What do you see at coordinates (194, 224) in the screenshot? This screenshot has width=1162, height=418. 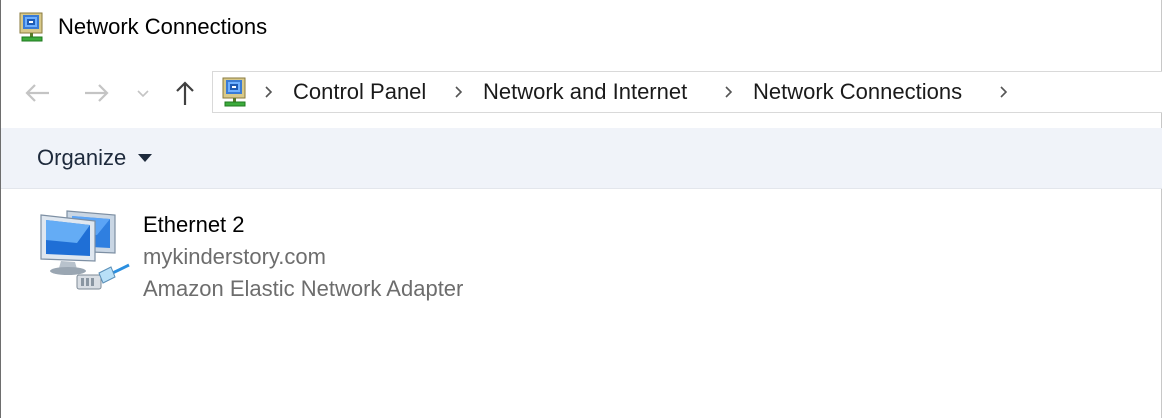 I see `connection-name: Ethernet 2` at bounding box center [194, 224].